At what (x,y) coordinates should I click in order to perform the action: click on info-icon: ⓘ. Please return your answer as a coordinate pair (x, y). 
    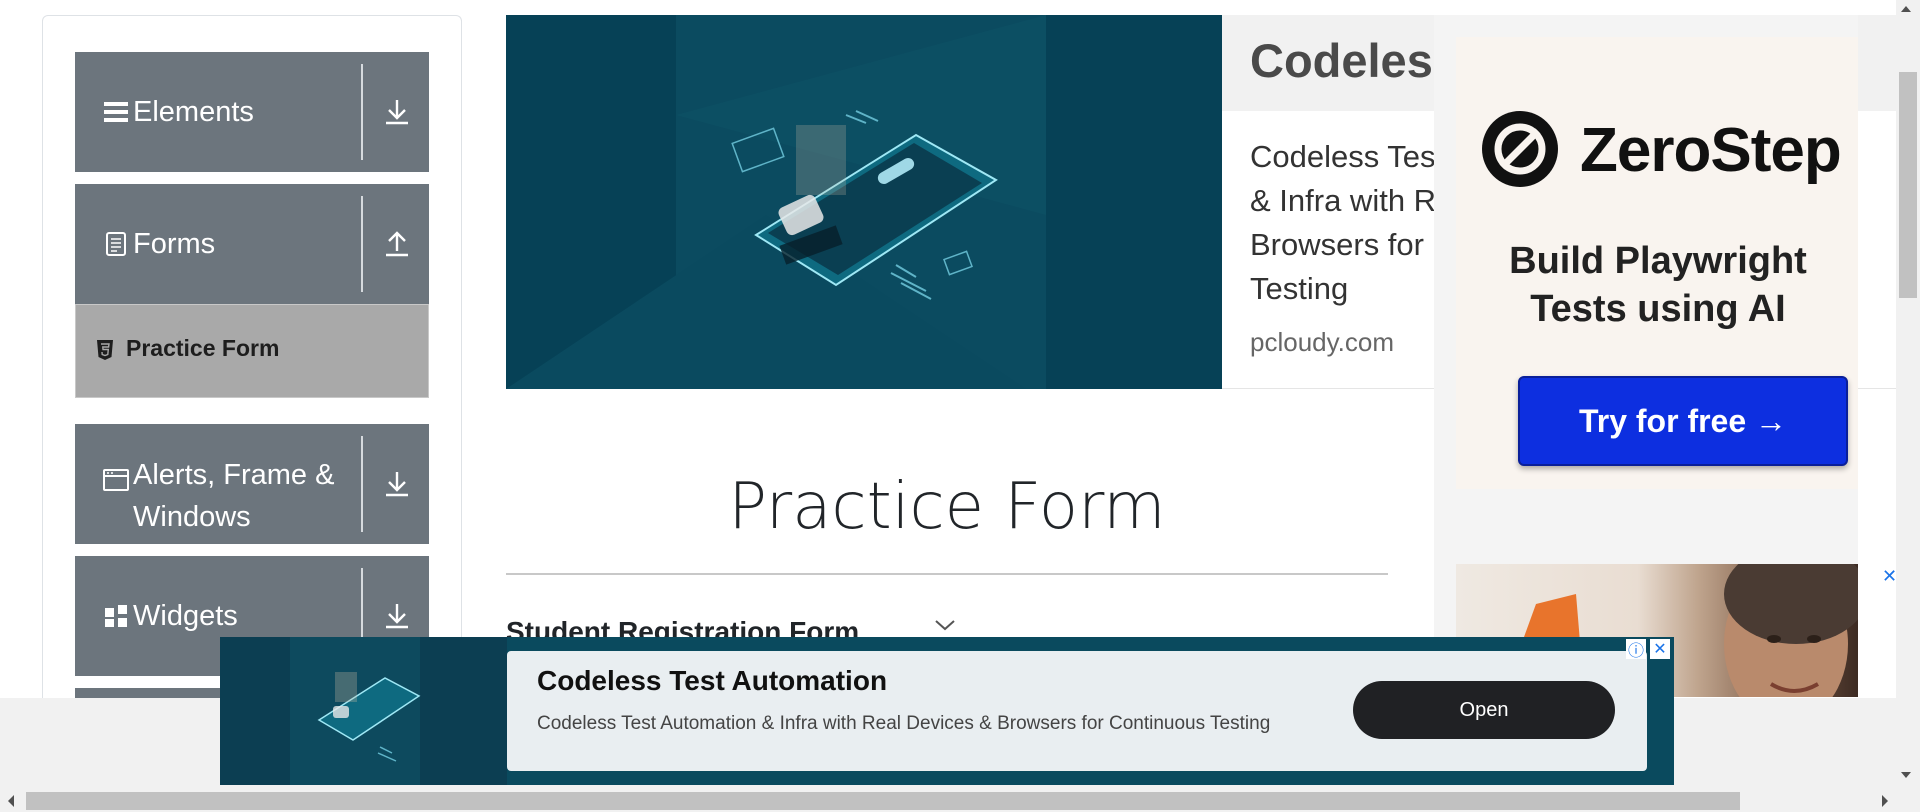
    Looking at the image, I should click on (1636, 649).